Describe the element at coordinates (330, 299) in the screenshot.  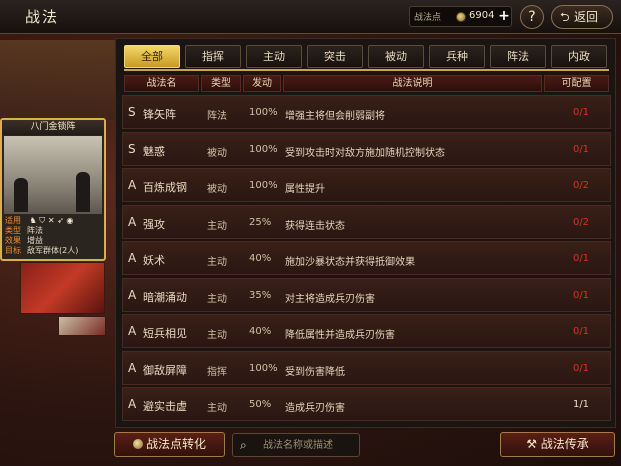
I see `row-description: 对主将造成兵刃伤害` at that location.